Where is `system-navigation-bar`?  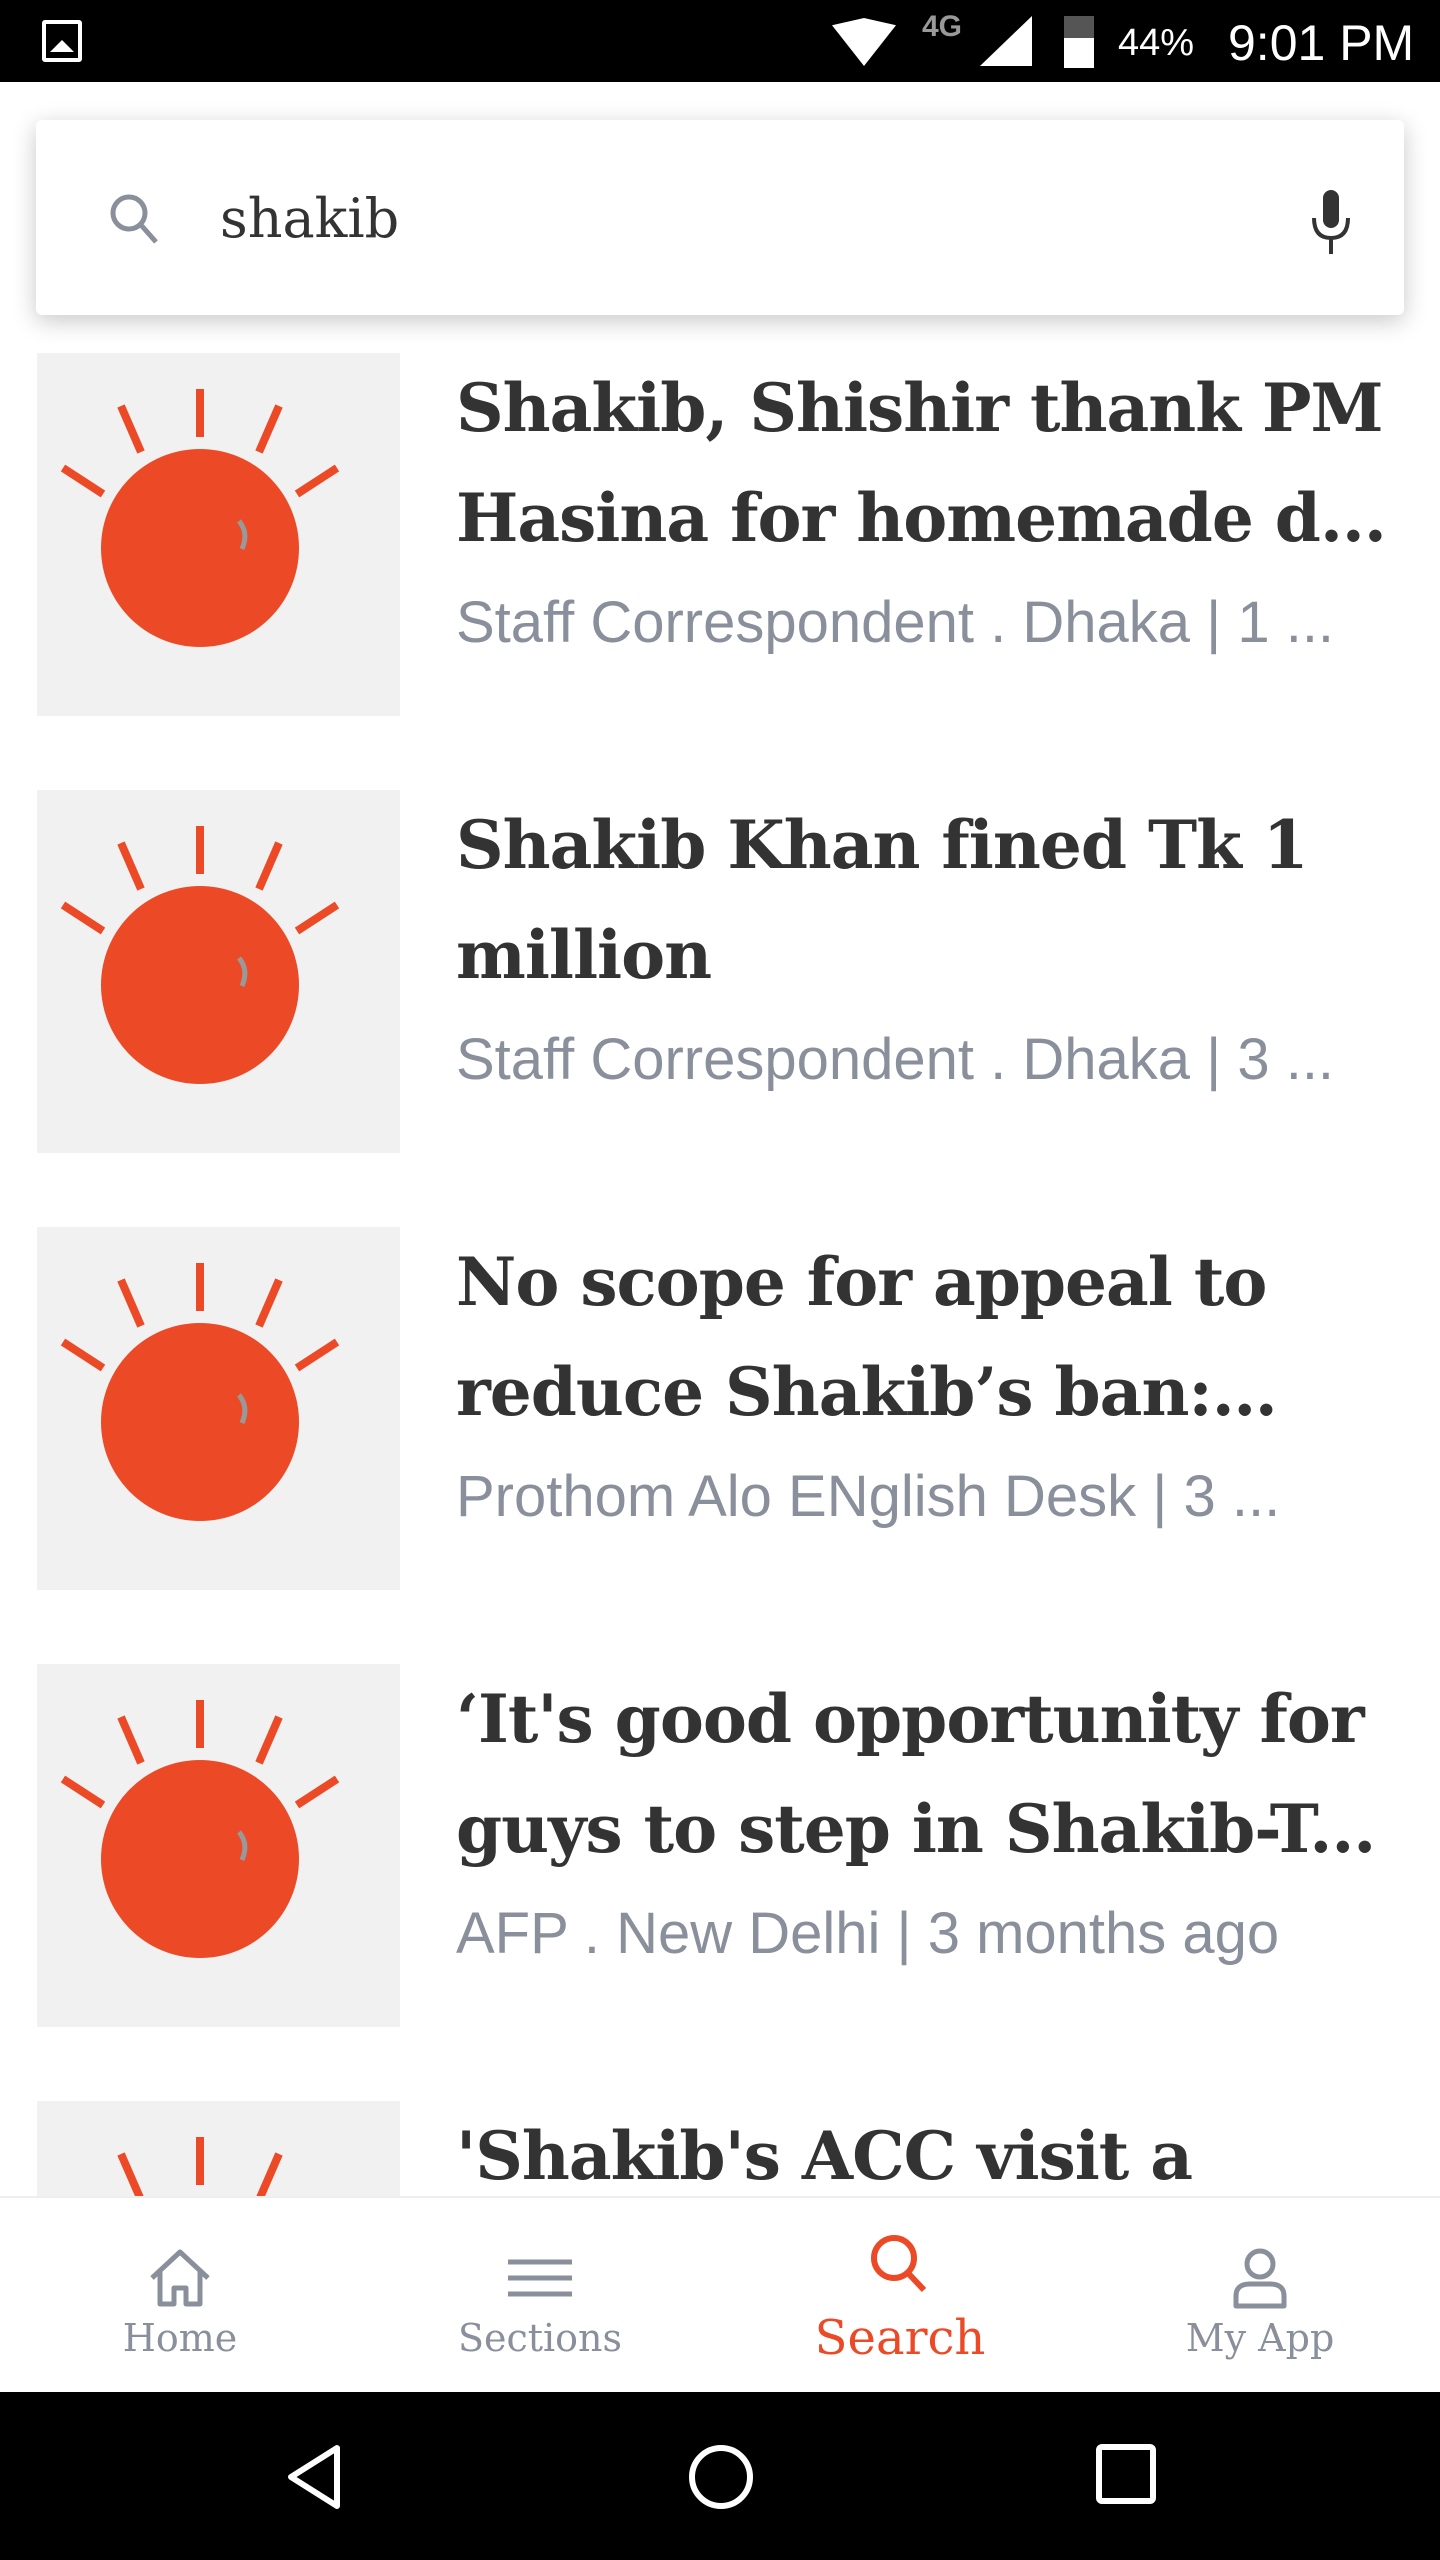 system-navigation-bar is located at coordinates (720, 2476).